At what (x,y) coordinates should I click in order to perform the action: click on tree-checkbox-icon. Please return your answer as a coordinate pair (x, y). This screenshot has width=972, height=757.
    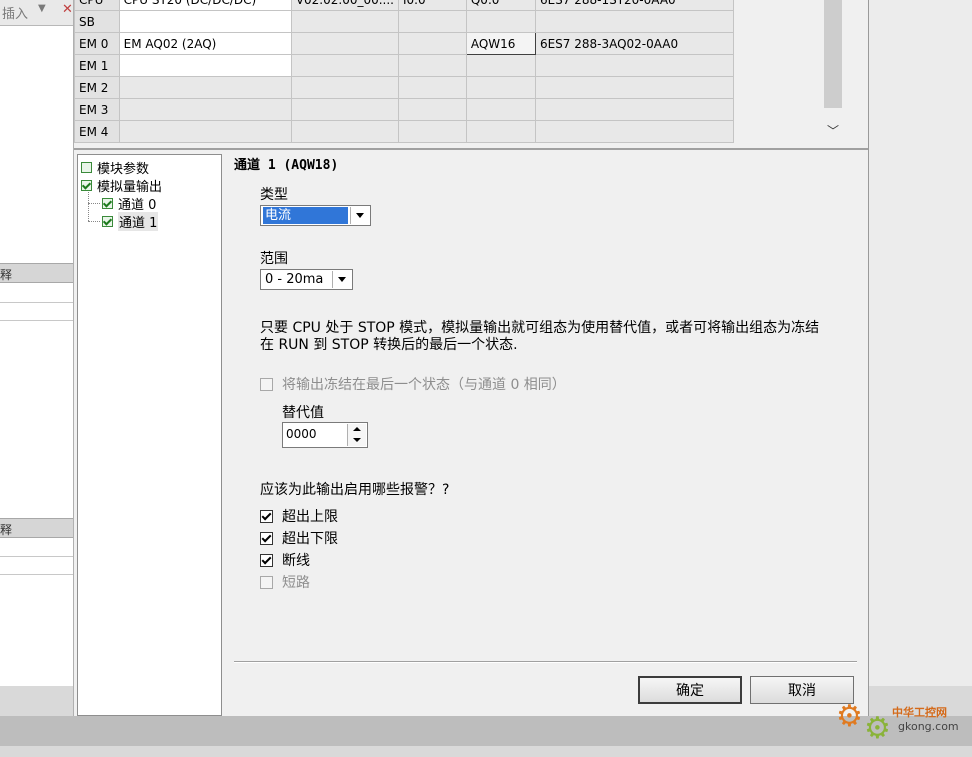
    Looking at the image, I should click on (107, 203).